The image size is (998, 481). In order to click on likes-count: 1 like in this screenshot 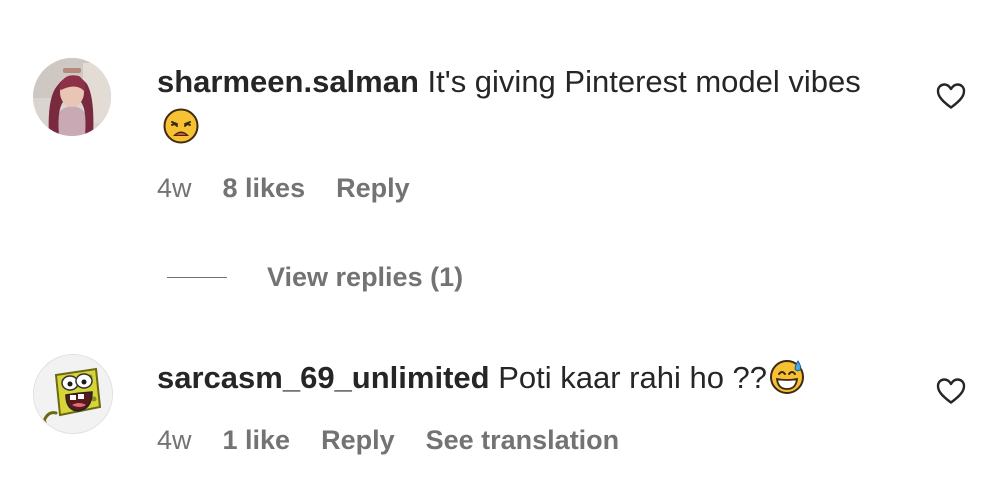, I will do `click(257, 440)`.